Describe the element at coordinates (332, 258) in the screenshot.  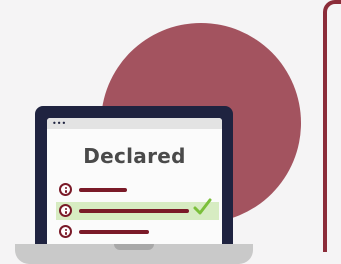
I see `frame-bottom-fade` at that location.